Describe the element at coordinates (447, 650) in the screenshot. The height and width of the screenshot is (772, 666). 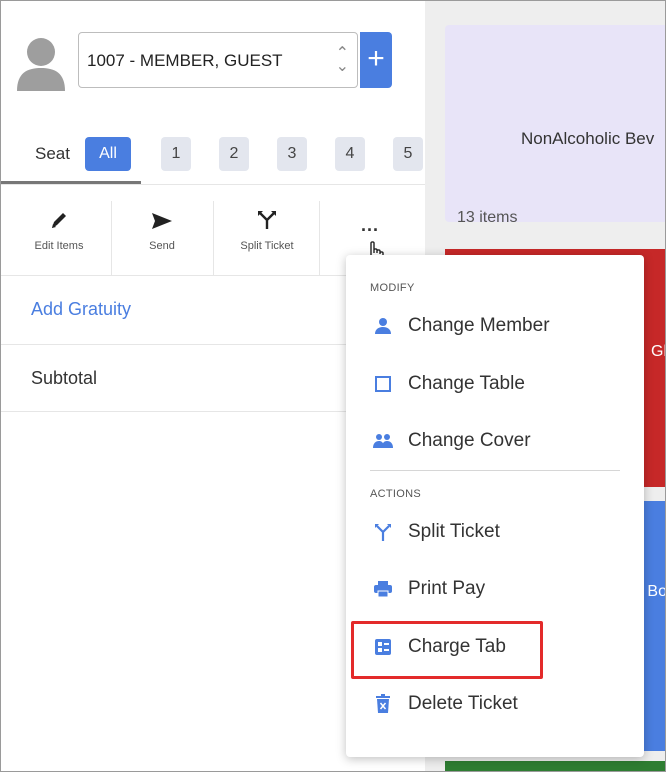
I see `charge-tab-highlight` at that location.